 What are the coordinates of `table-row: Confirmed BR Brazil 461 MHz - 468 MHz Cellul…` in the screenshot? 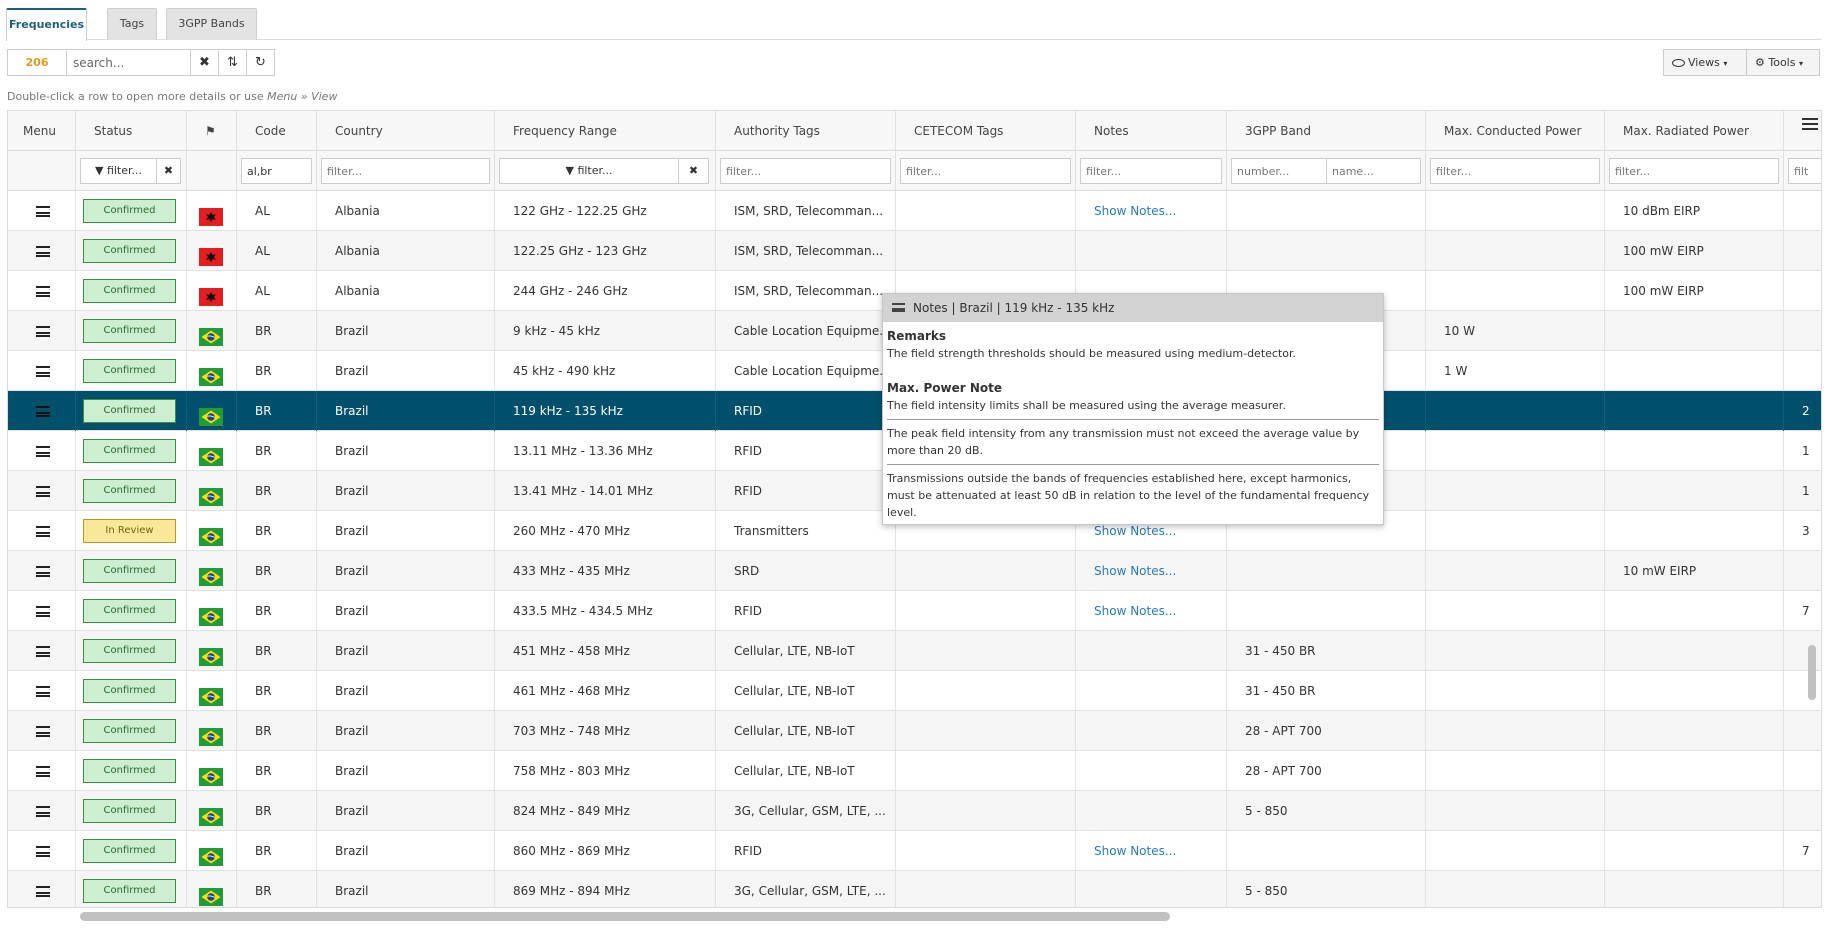 It's located at (914, 691).